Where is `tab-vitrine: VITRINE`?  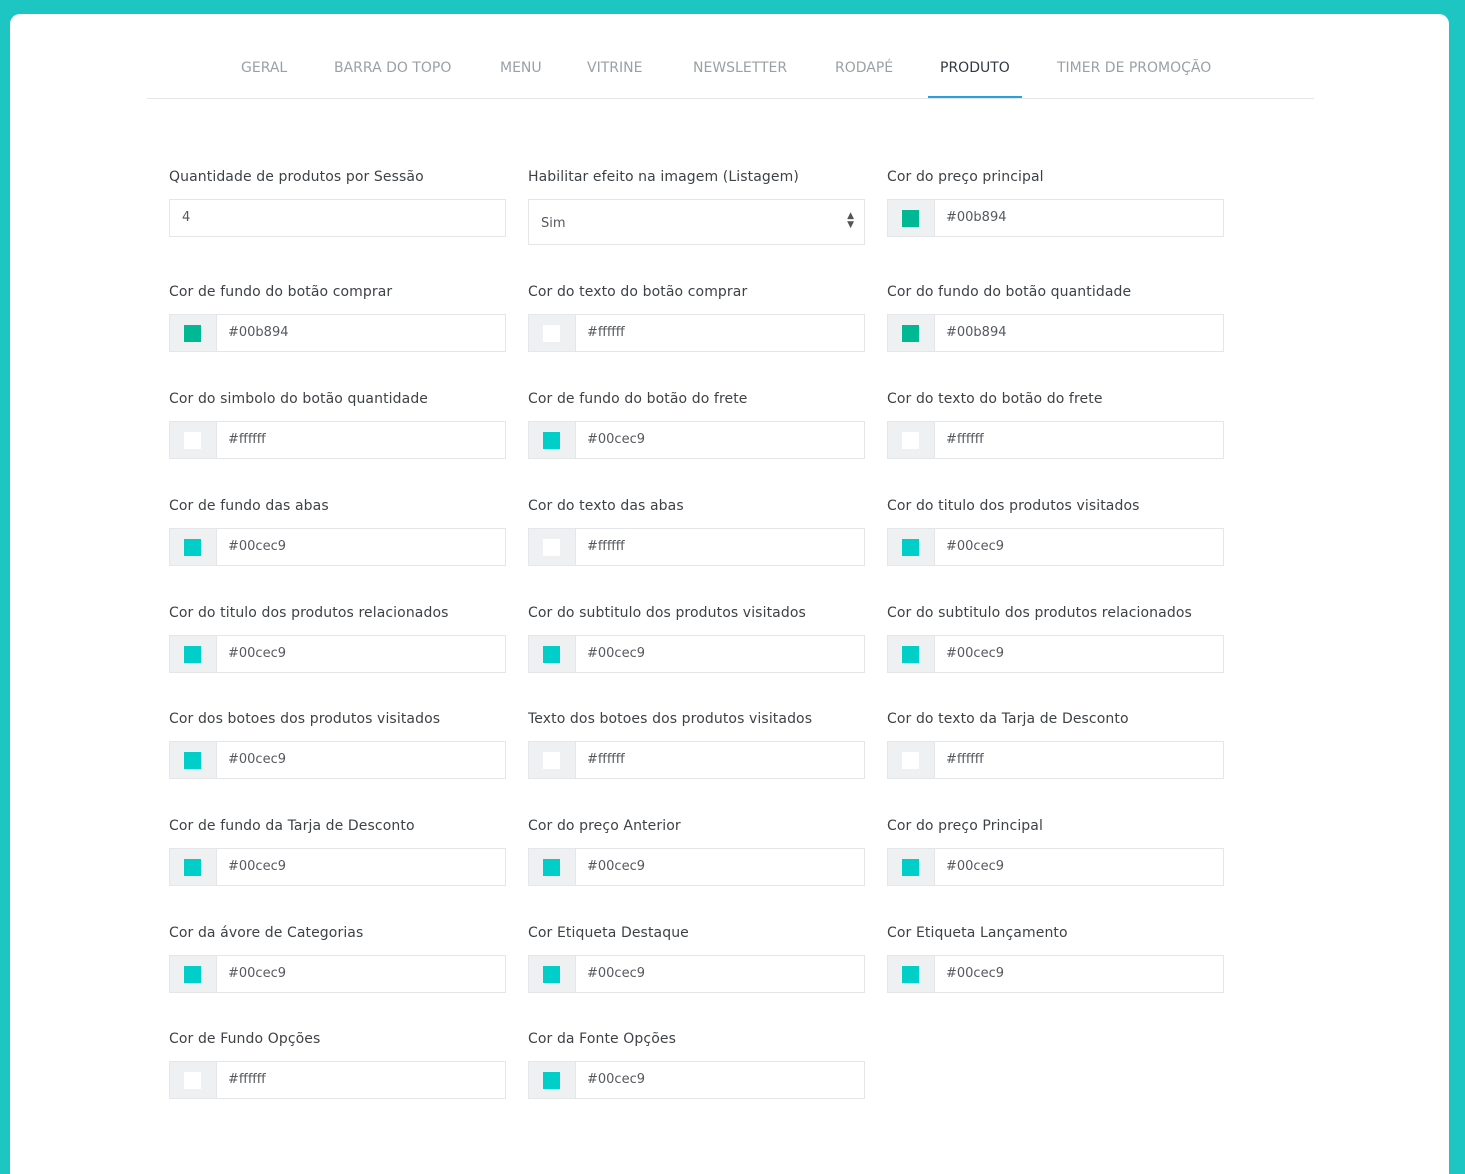
tab-vitrine: VITRINE is located at coordinates (614, 70).